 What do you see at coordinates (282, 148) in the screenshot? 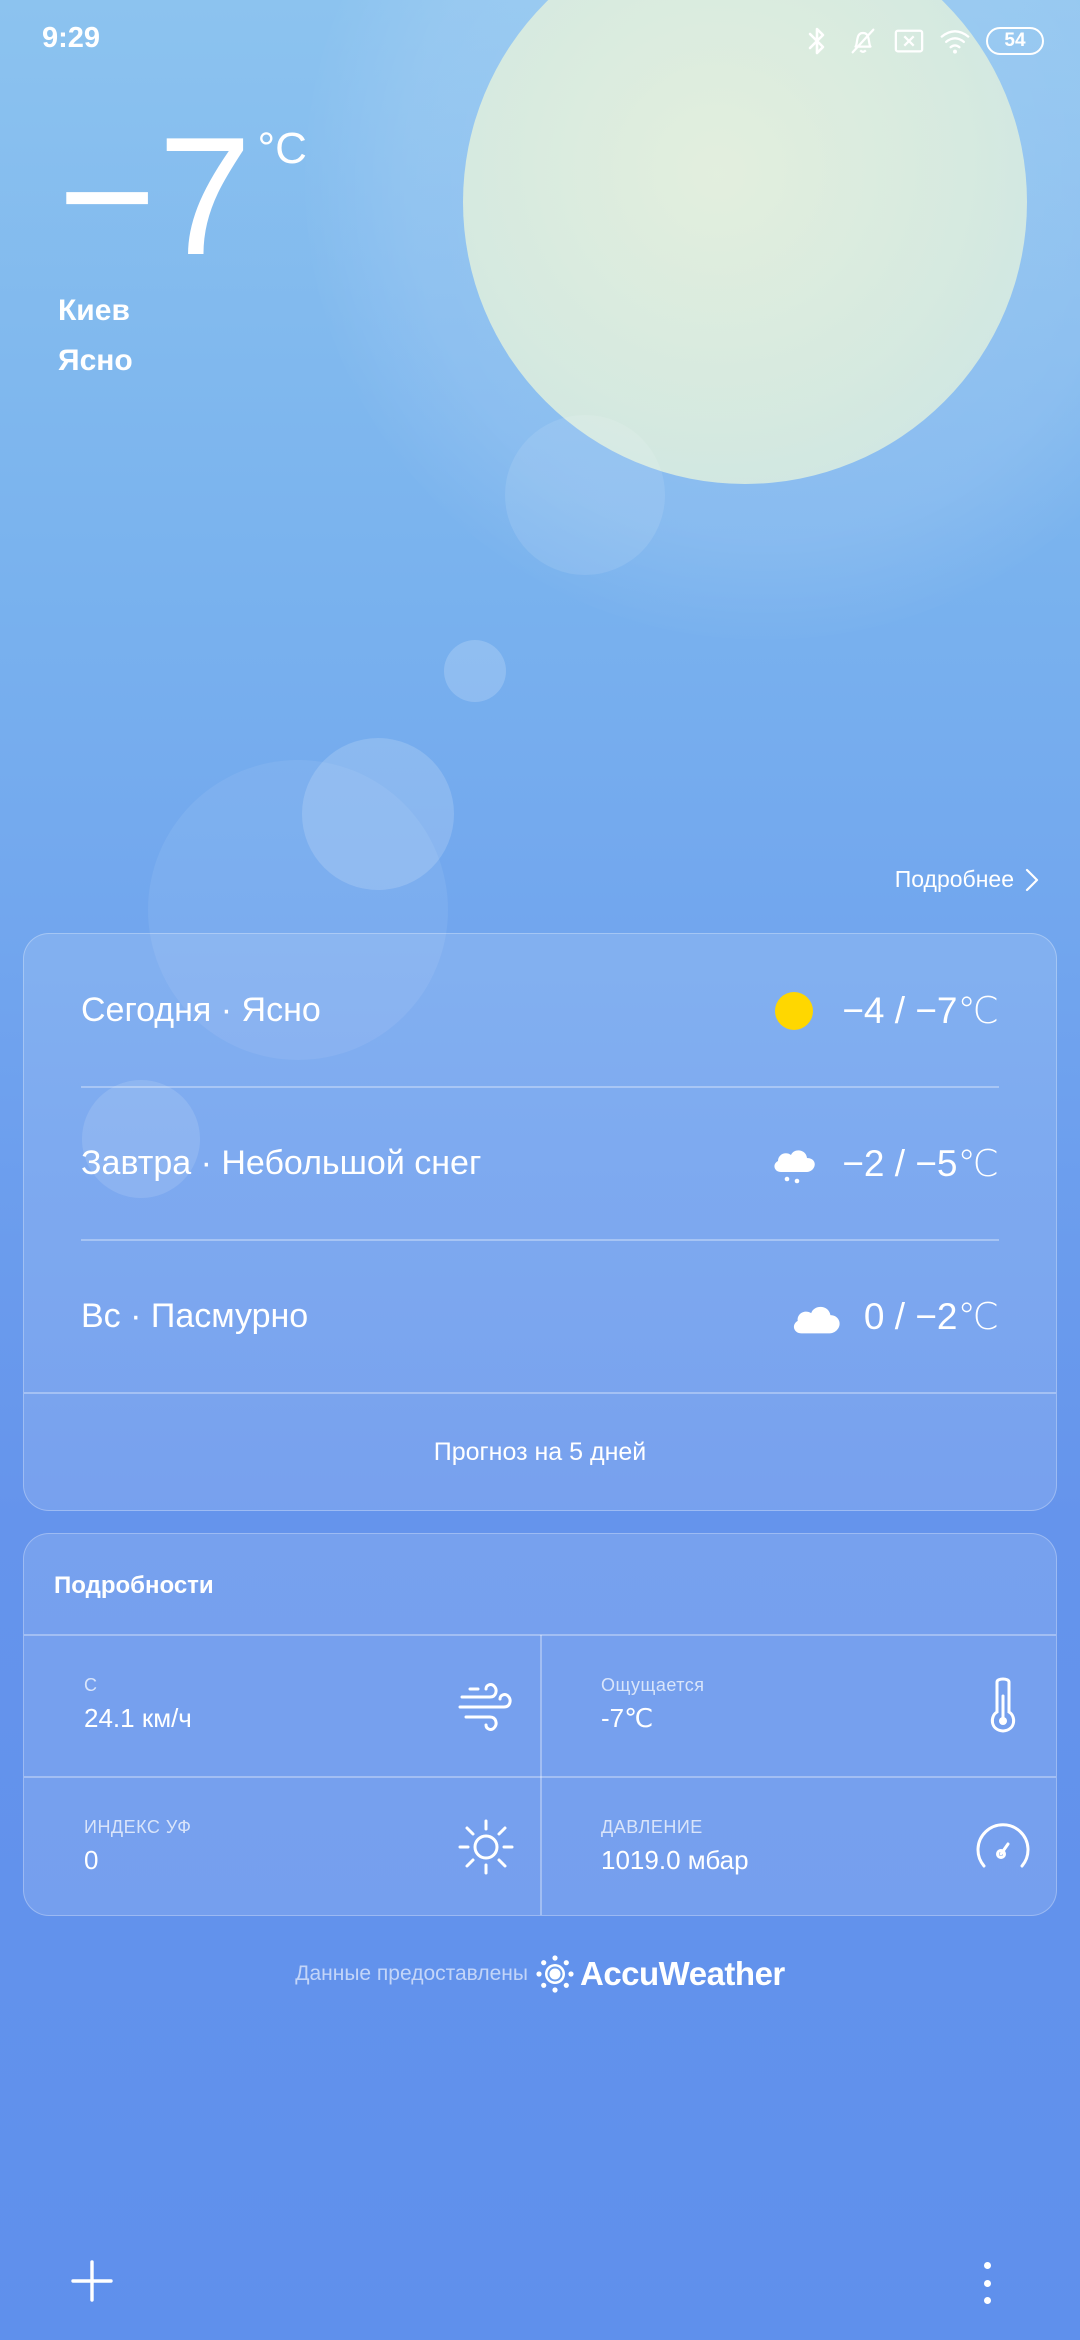
I see `temperature-unit: °C` at bounding box center [282, 148].